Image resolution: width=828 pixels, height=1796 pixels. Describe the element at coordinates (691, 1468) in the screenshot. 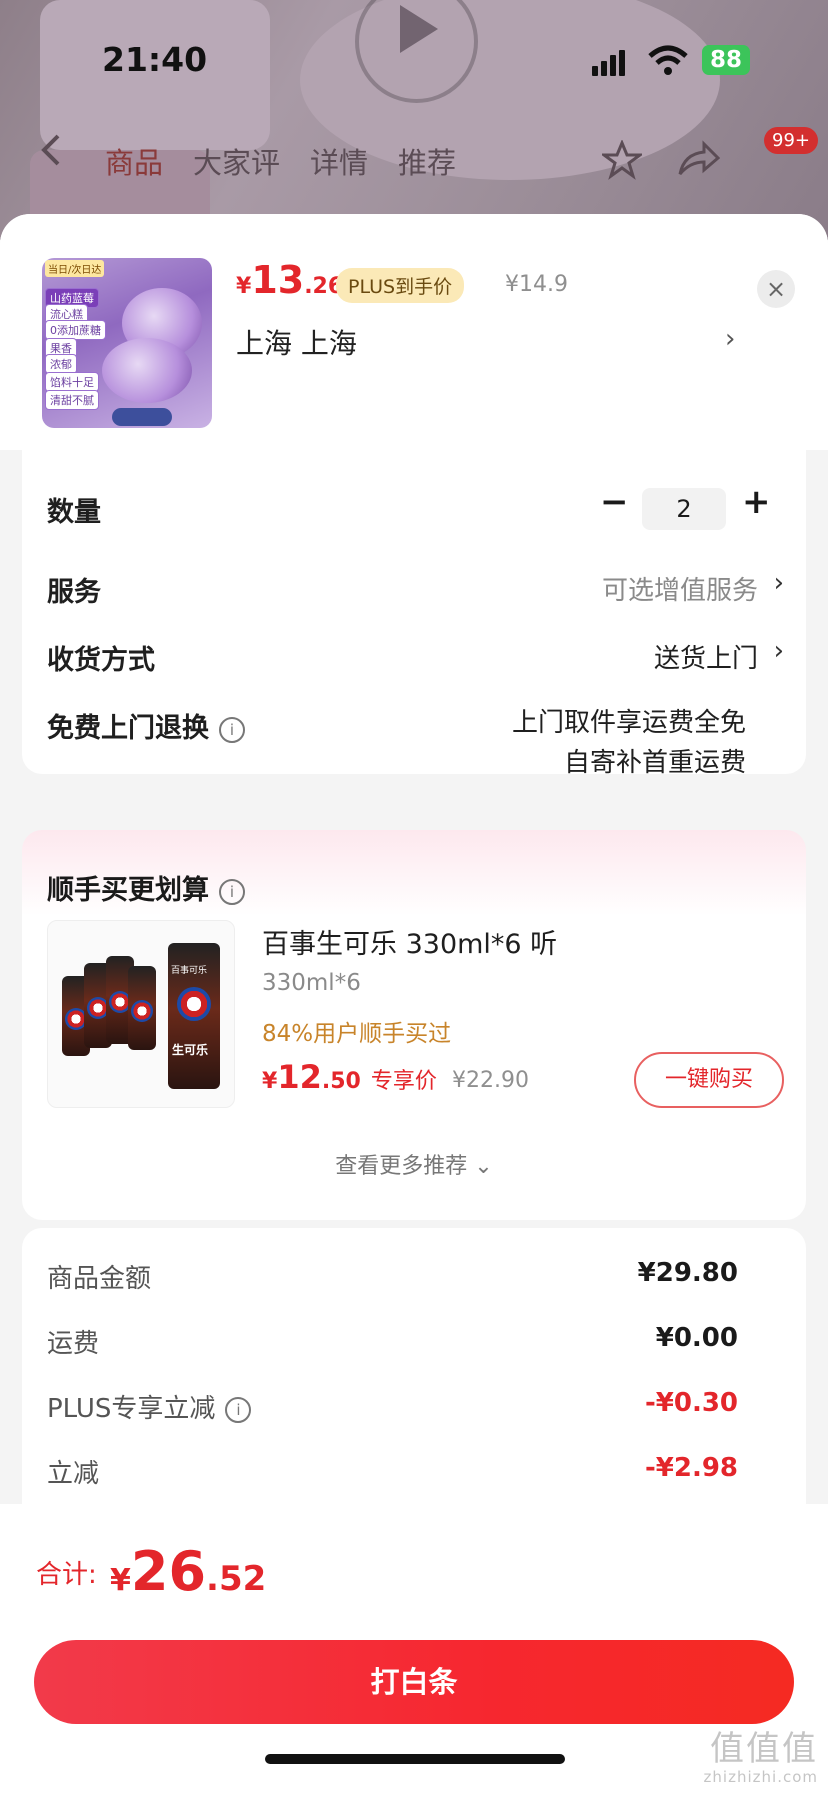

I see `summary-value: -¥2.98` at that location.